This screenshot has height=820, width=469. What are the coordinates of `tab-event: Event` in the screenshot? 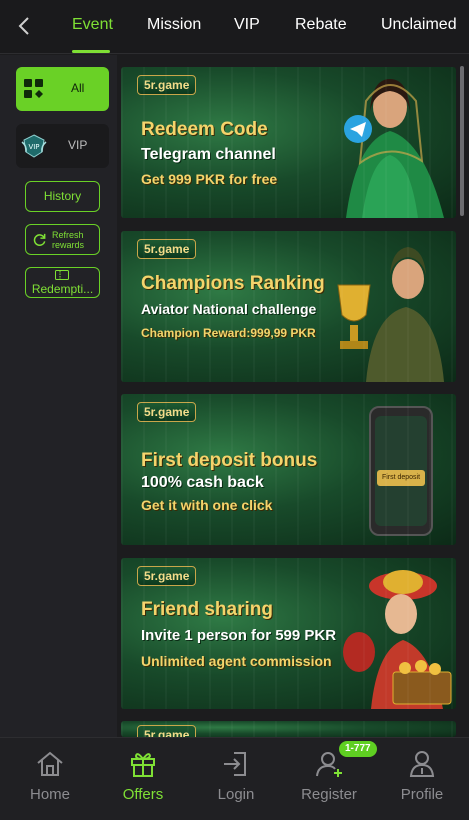 It's located at (92, 25).